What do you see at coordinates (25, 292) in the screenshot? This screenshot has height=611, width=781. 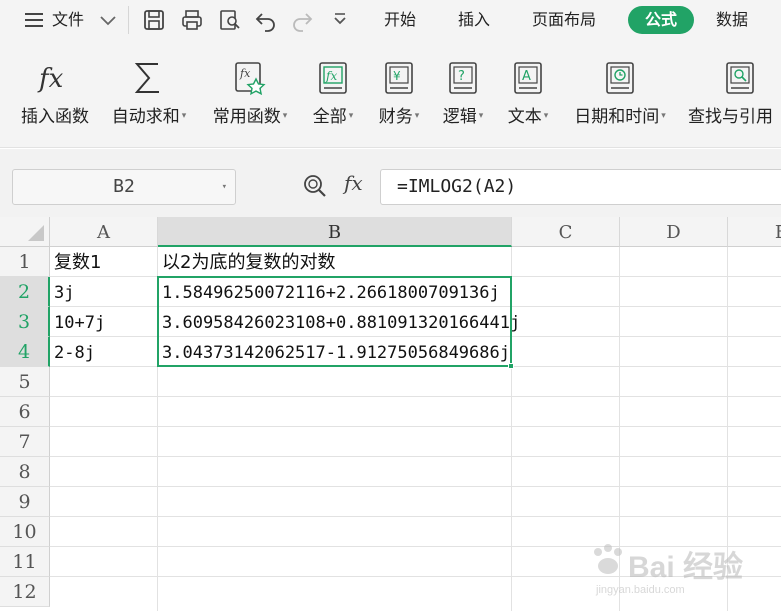 I see `row-header-2: 2` at bounding box center [25, 292].